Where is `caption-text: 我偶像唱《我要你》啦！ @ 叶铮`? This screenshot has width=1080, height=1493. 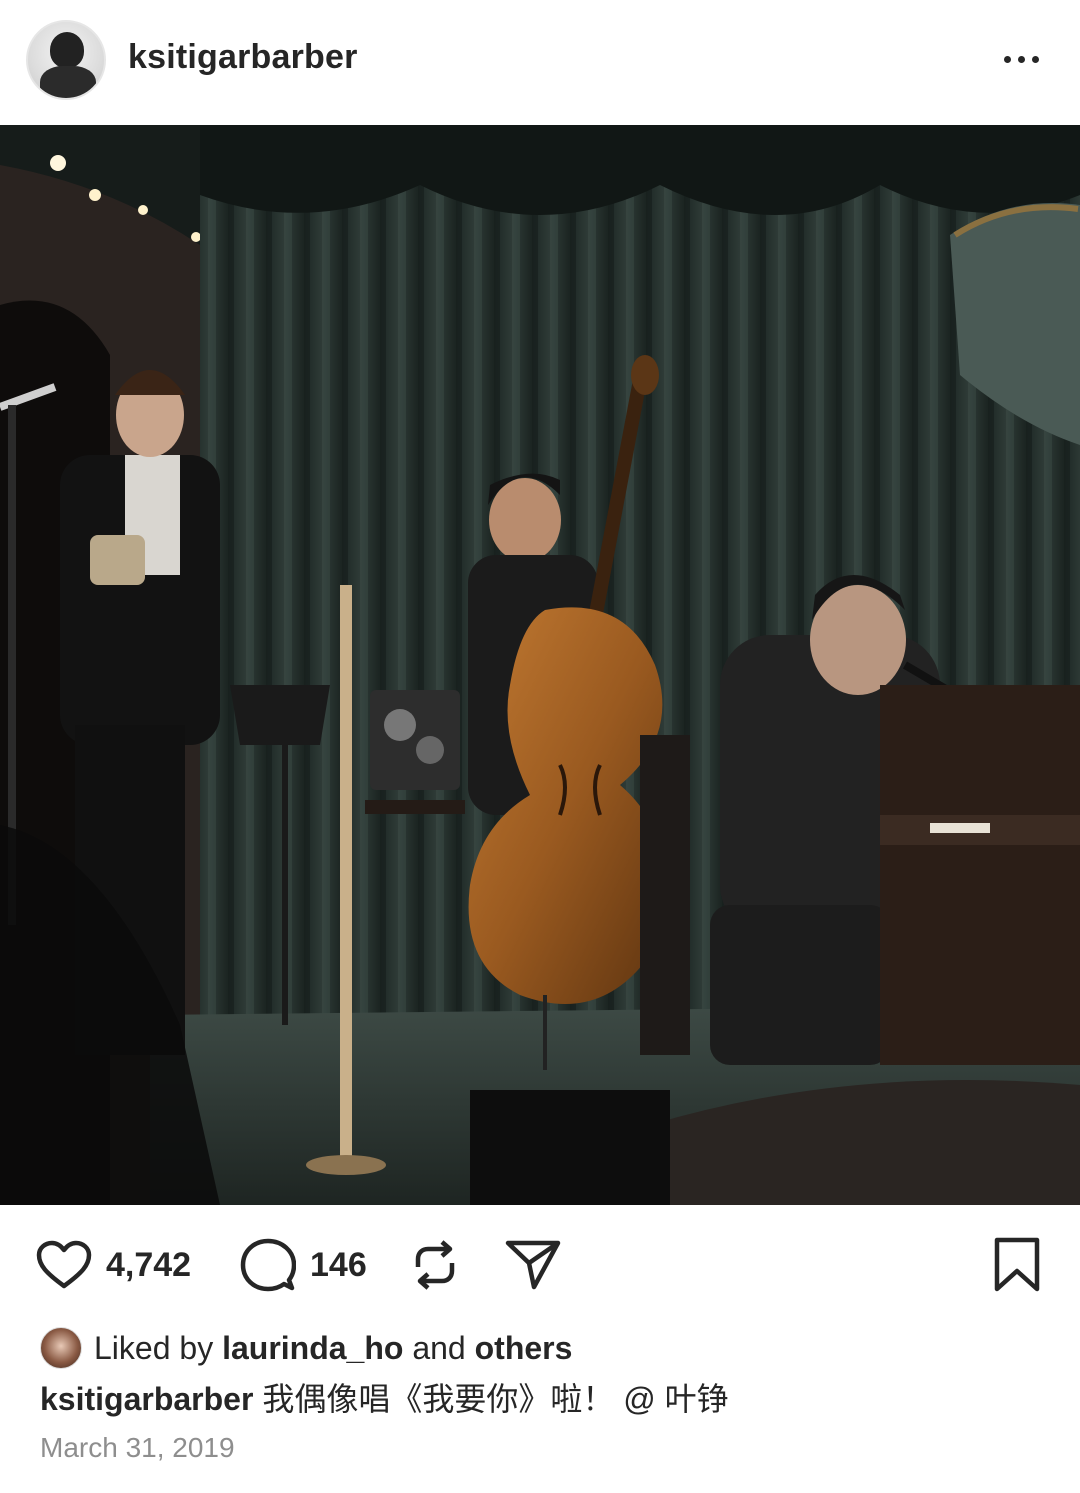 caption-text: 我偶像唱《我要你》啦！ @ 叶铮 is located at coordinates (495, 1399).